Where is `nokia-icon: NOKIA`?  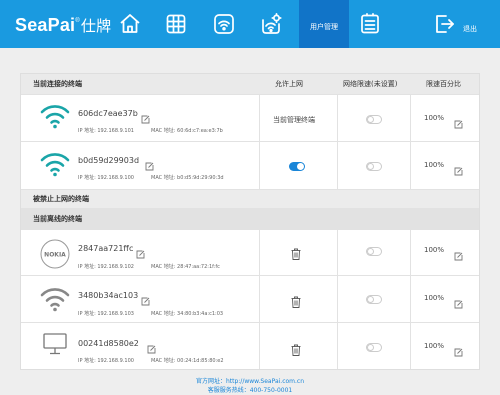
nokia-icon: NOKIA is located at coordinates (55, 254).